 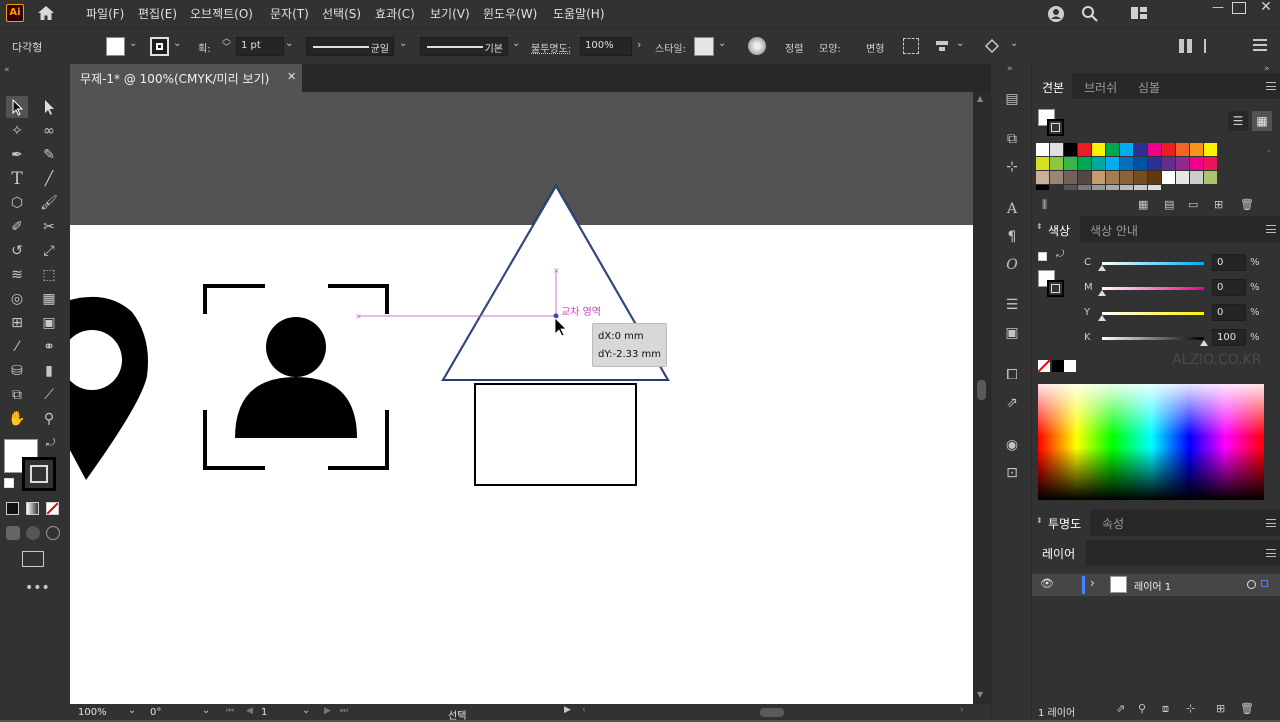 I want to click on new-swatch-icon: ⊞, so click(x=1218, y=204).